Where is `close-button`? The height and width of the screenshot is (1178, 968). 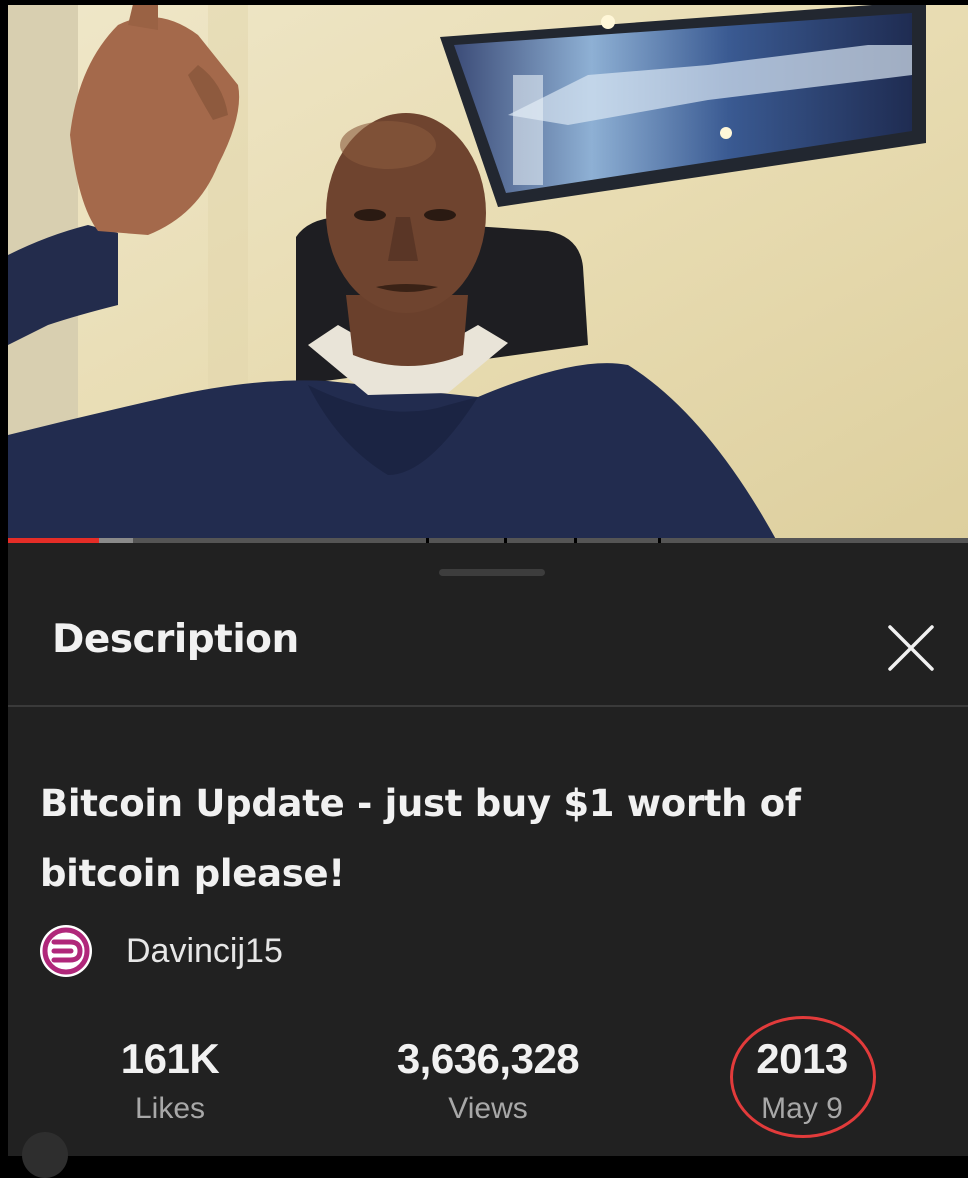
close-button is located at coordinates (911, 648).